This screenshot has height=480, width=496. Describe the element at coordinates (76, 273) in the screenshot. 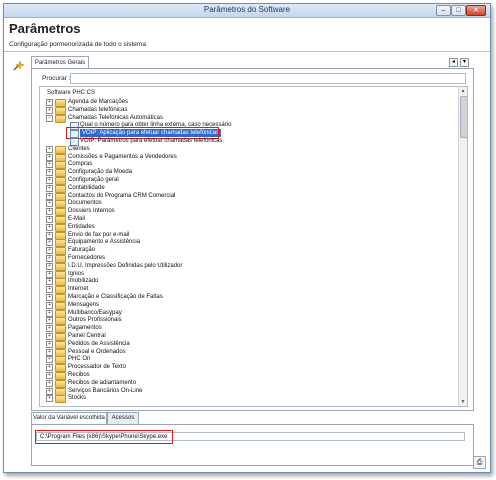

I see `tree-item-label: Ignios` at that location.